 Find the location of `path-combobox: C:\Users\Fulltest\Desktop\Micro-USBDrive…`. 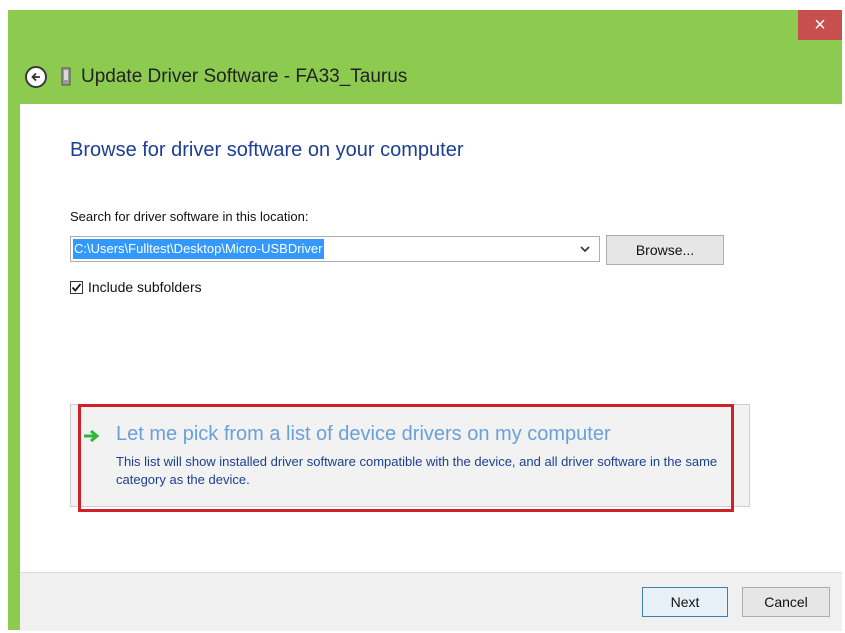

path-combobox: C:\Users\Fulltest\Desktop\Micro-USBDrive… is located at coordinates (335, 249).